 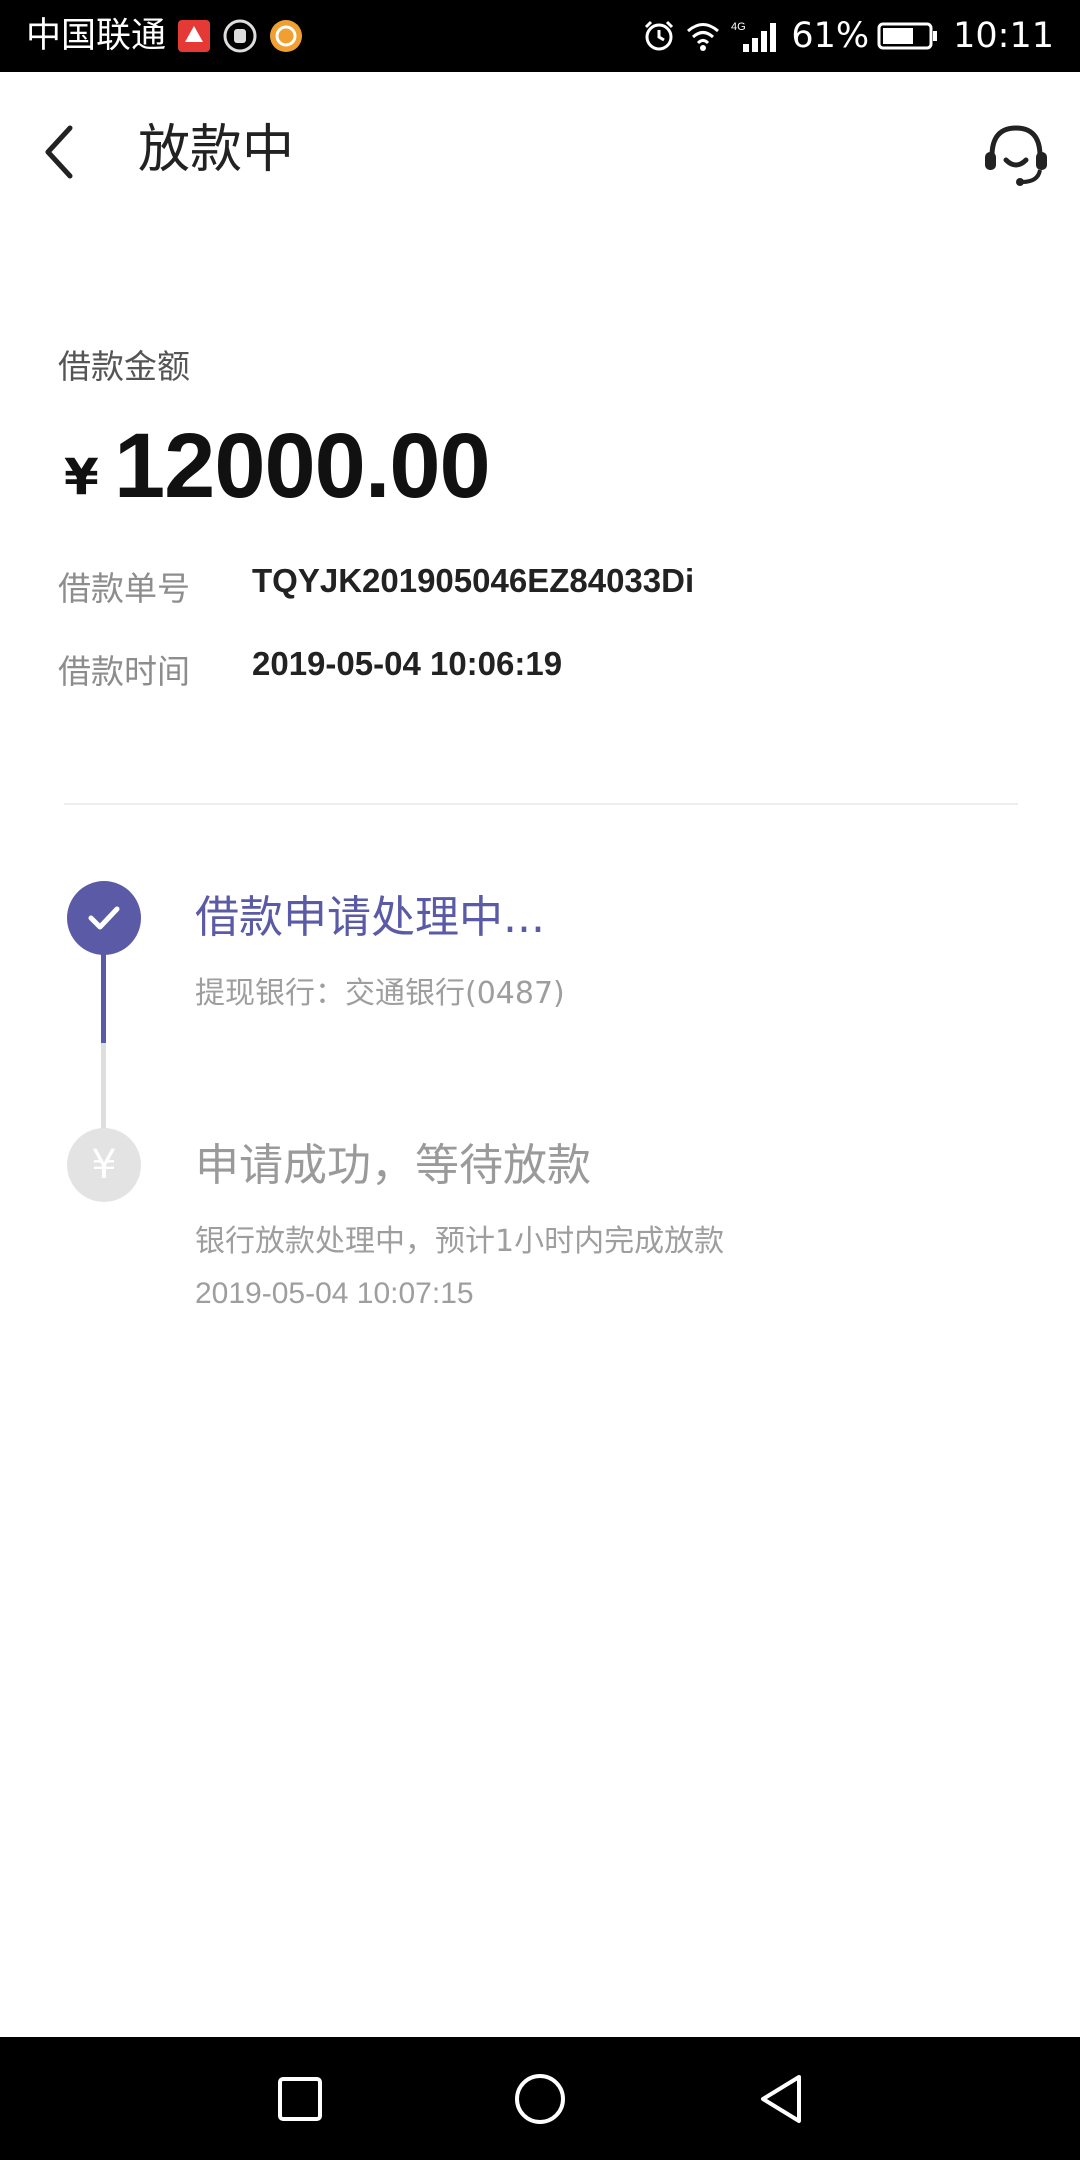 What do you see at coordinates (124, 671) in the screenshot?
I see `loan-time-label: 借款时间` at bounding box center [124, 671].